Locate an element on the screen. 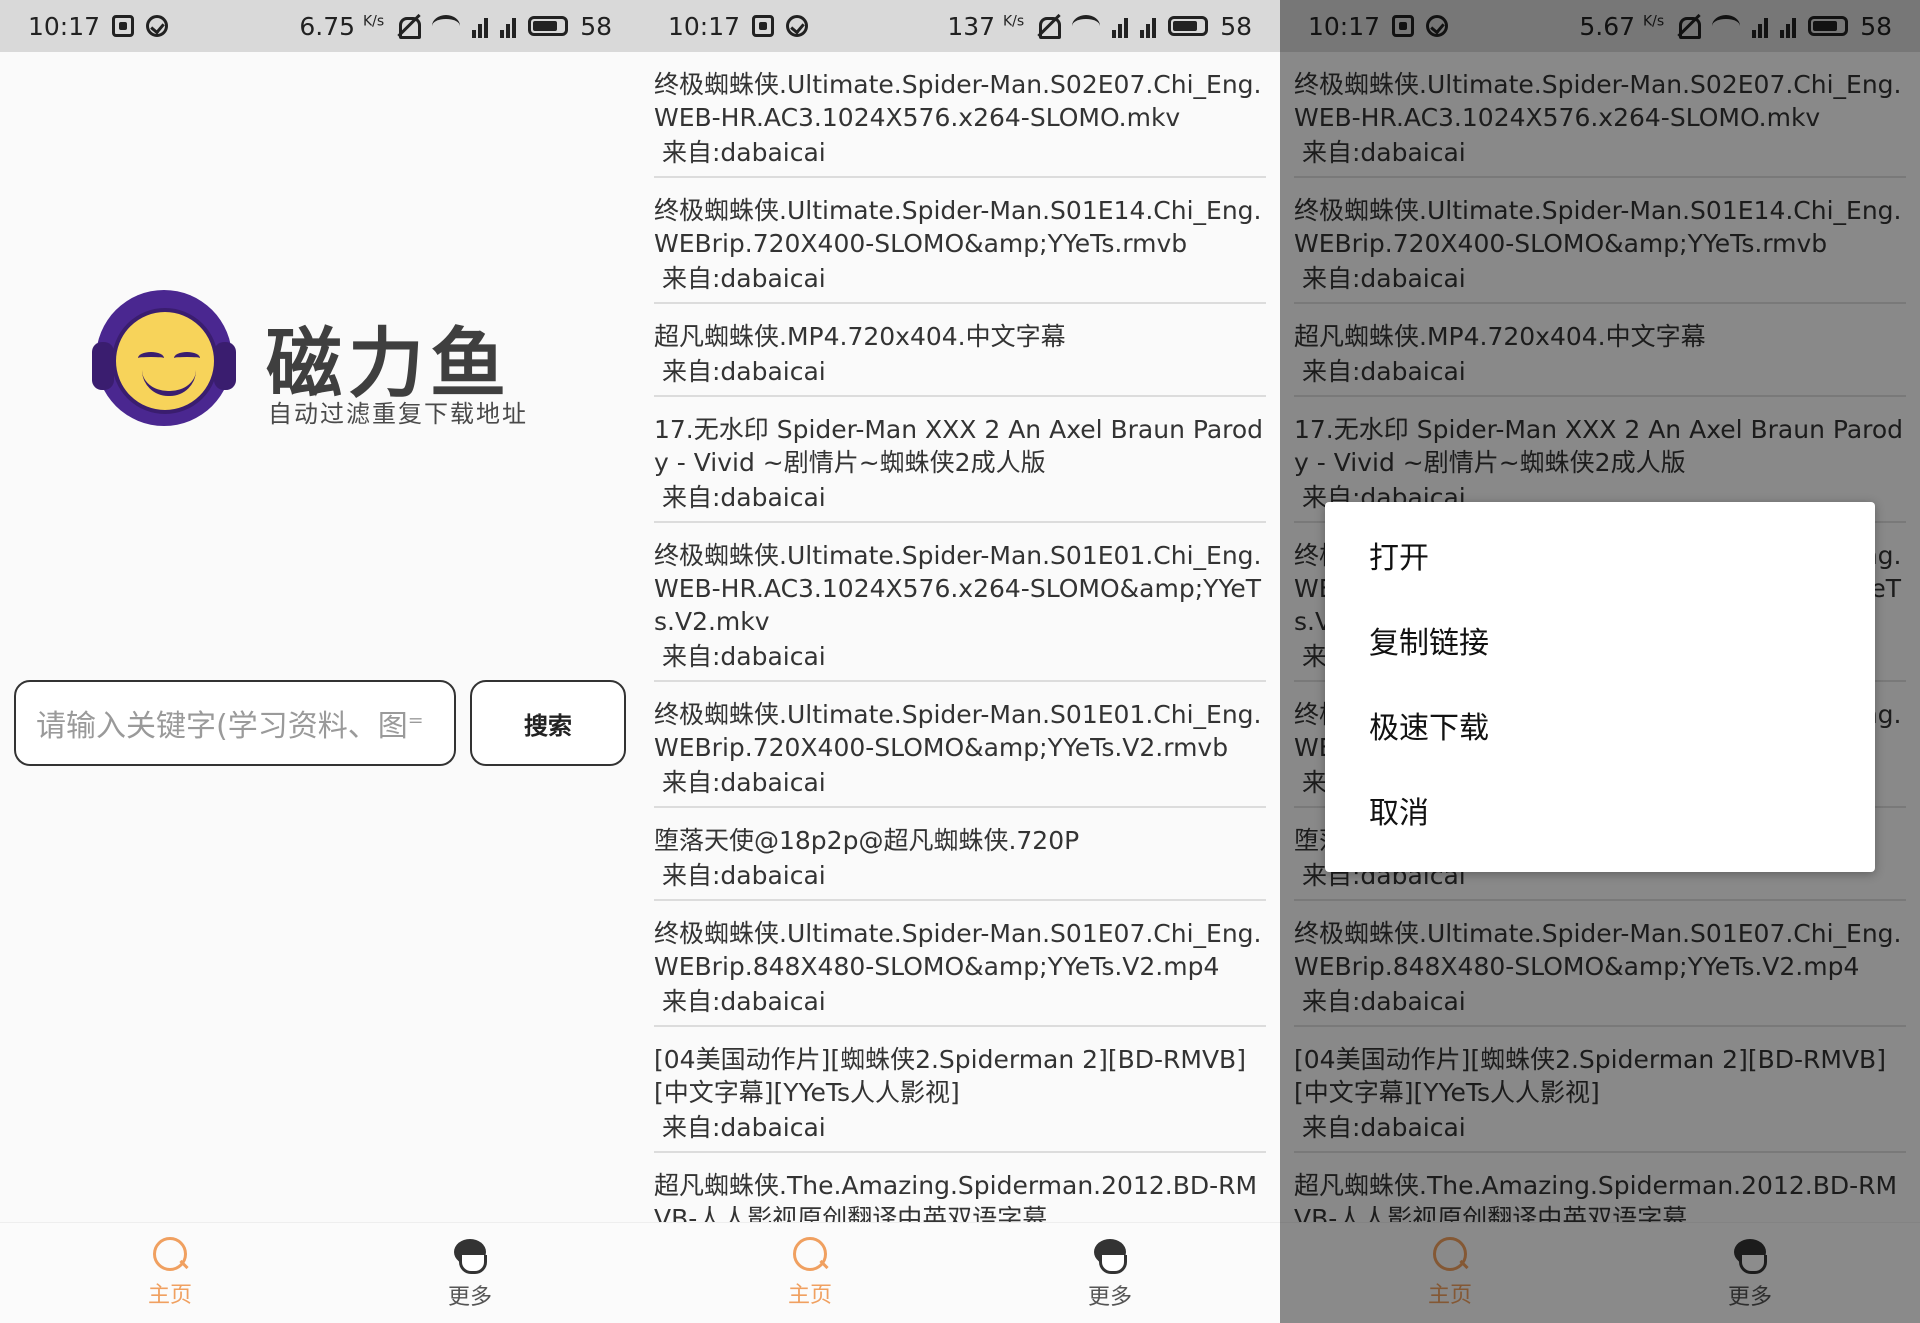 This screenshot has height=1323, width=1920. search-button: 搜索 is located at coordinates (548, 723).